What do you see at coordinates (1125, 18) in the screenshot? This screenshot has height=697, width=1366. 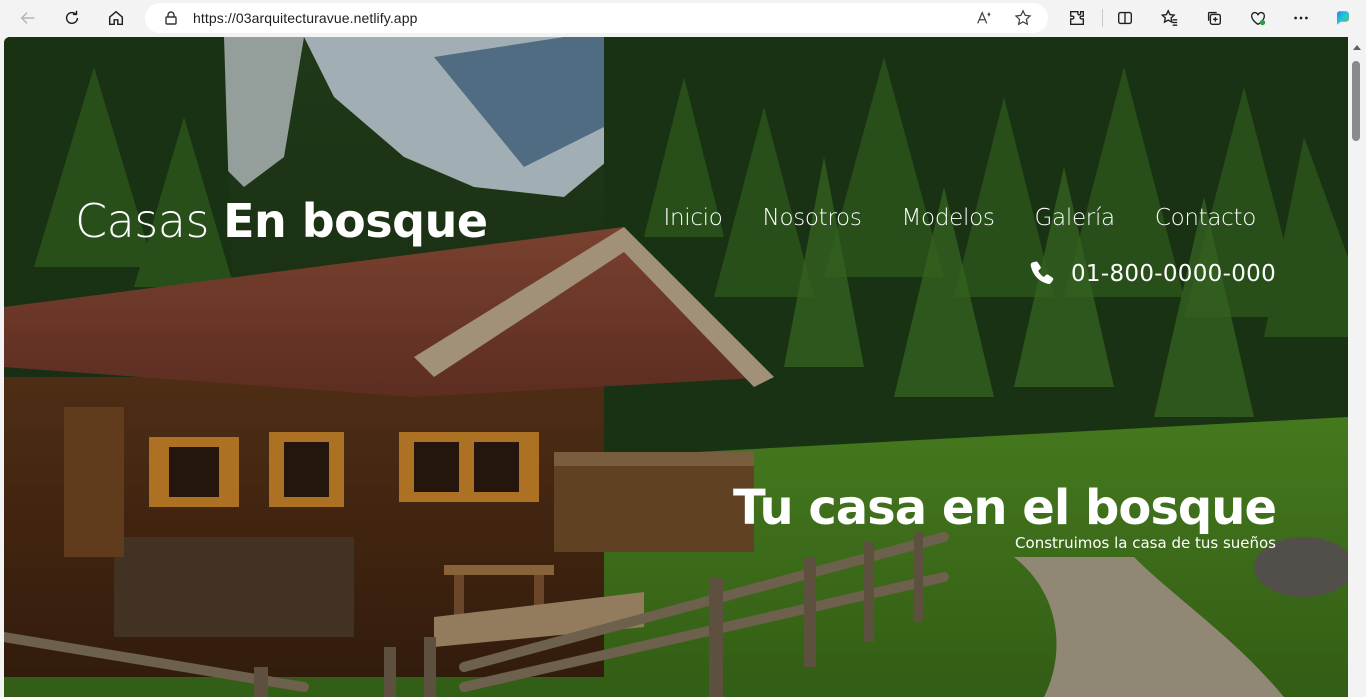 I see `split-screen-icon` at bounding box center [1125, 18].